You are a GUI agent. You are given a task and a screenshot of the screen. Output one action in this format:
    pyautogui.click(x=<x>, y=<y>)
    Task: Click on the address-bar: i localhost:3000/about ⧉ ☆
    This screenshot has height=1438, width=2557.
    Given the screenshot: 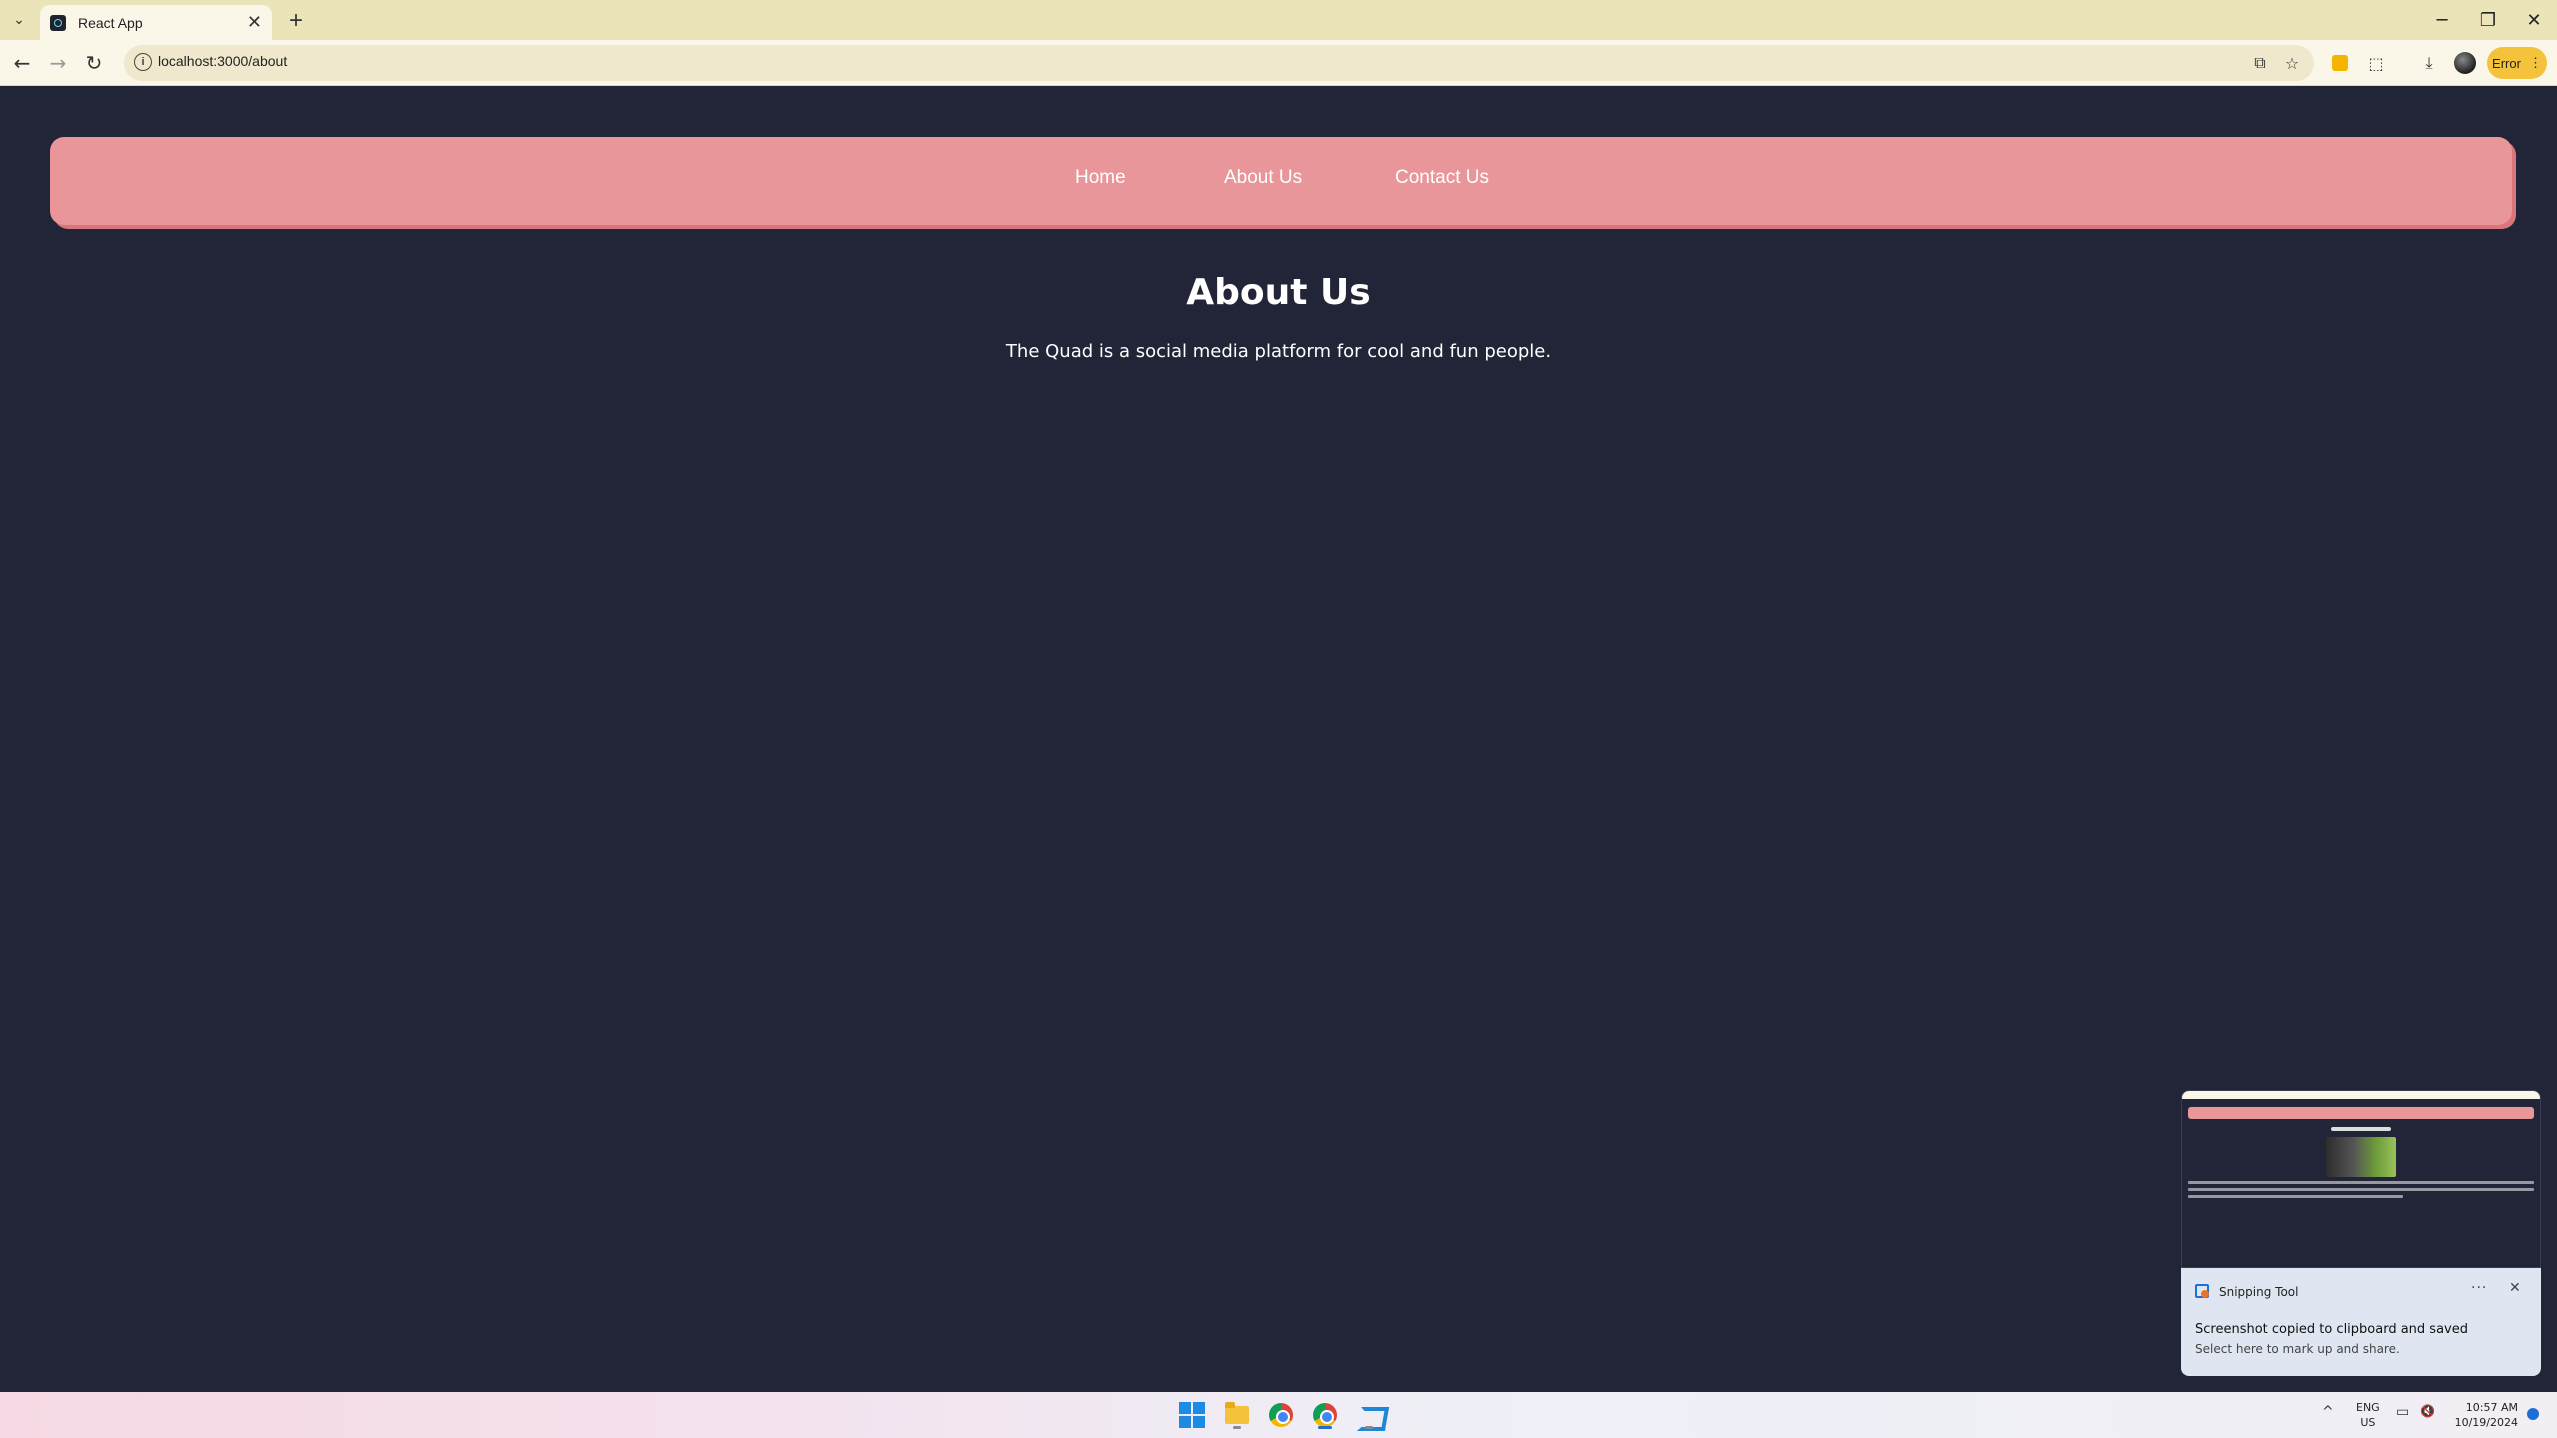 What is the action you would take?
    pyautogui.click(x=1219, y=63)
    